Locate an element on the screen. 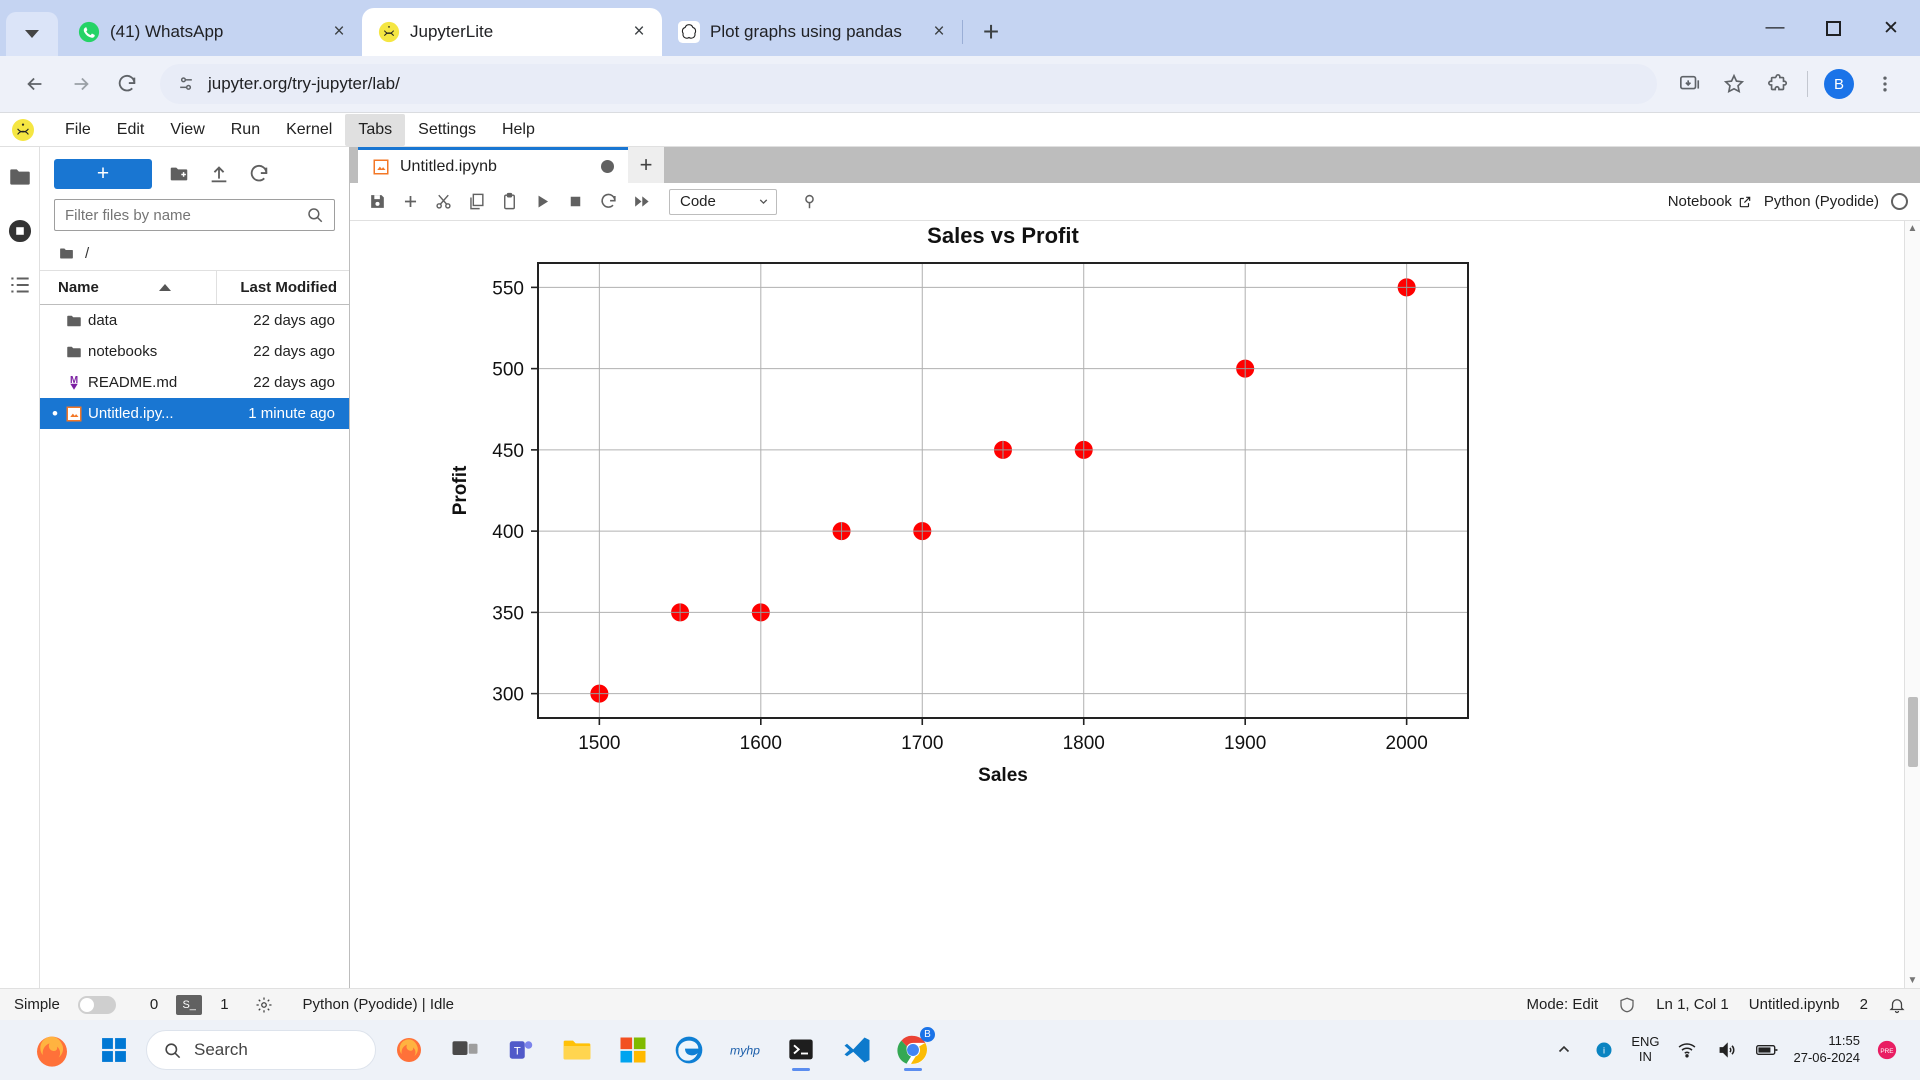  scrollbar-thumb is located at coordinates (1913, 731).